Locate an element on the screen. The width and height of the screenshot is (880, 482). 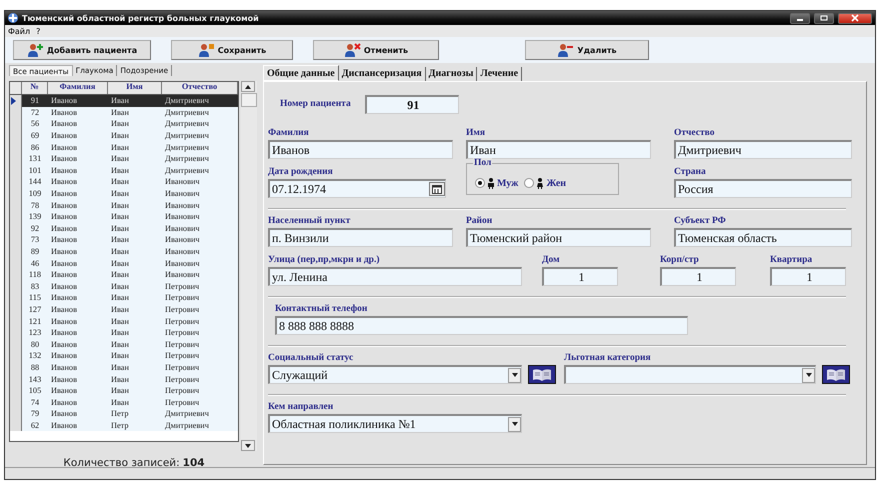
field-label: Отчество is located at coordinates (694, 133).